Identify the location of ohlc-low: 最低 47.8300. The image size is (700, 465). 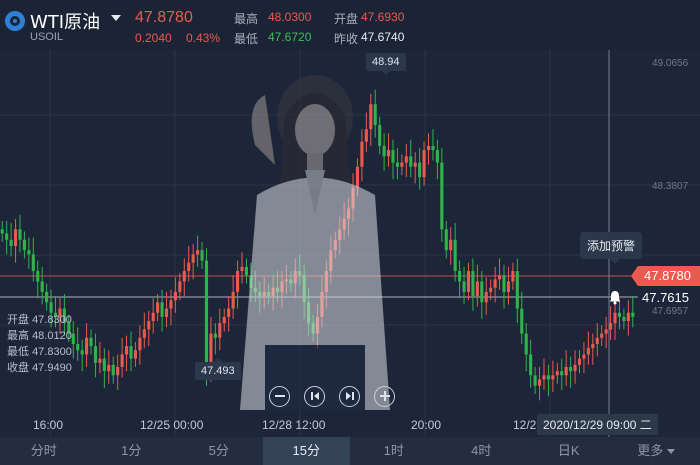
(39, 352).